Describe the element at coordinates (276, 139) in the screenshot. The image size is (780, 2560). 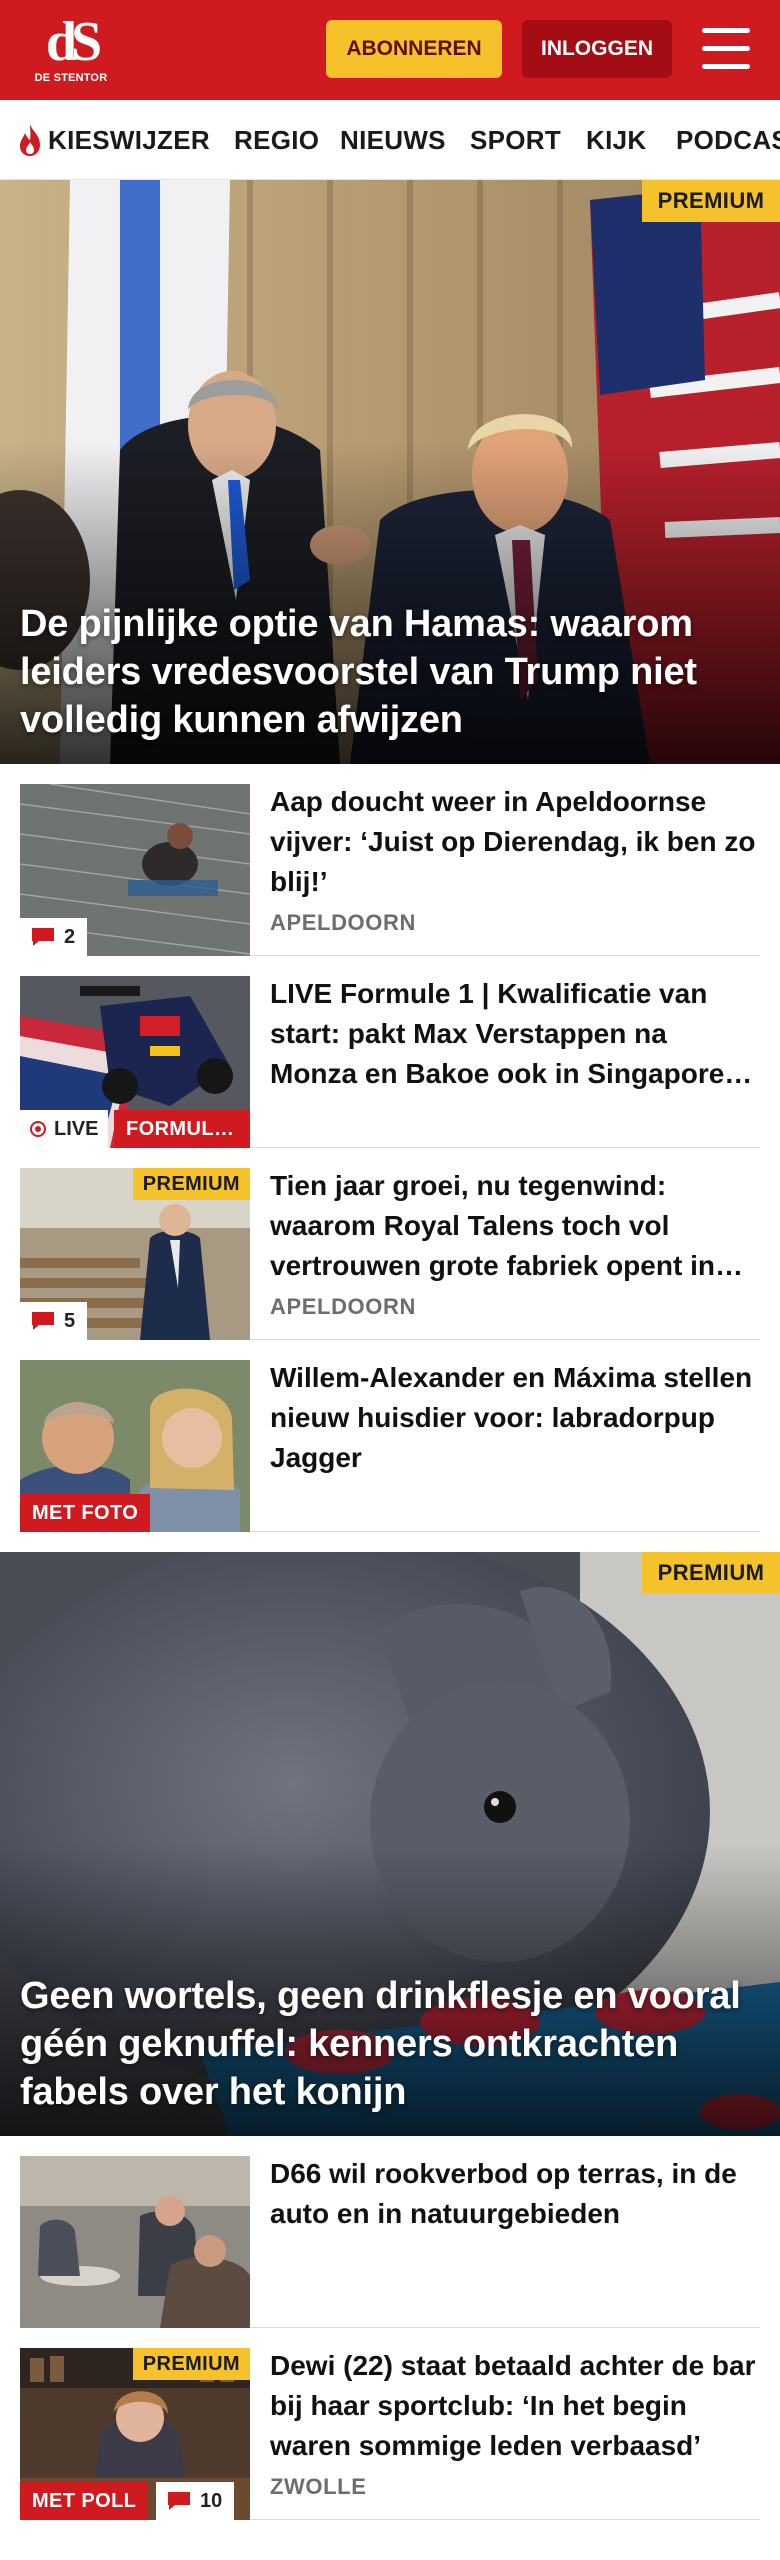
I see `nav-item-regio: REGIO` at that location.